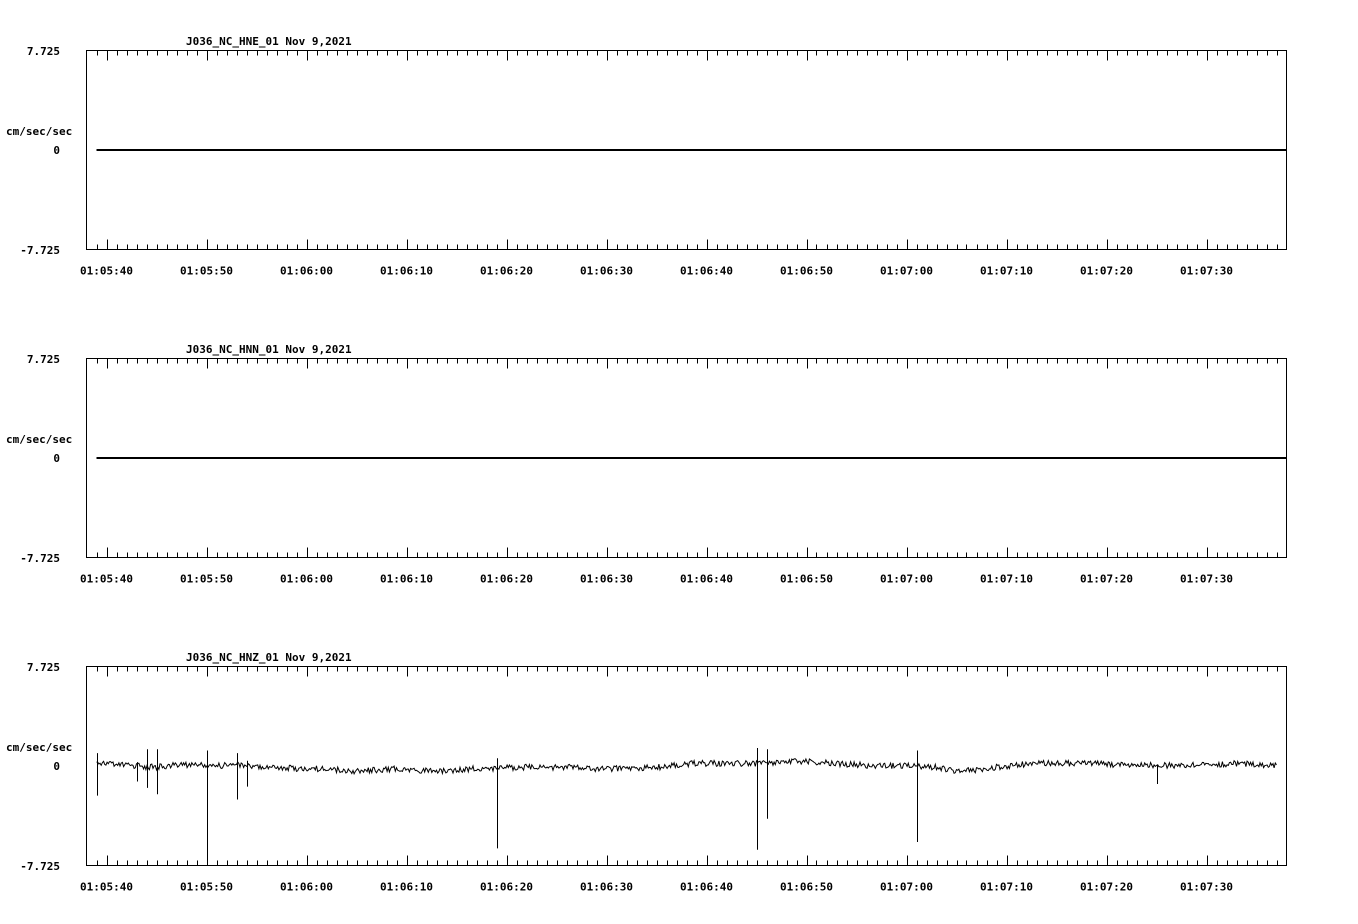 The width and height of the screenshot is (1358, 924). Describe the element at coordinates (269, 41) in the screenshot. I see `panel-title: J036_NC_HNE_01 Nov 9,2021` at that location.